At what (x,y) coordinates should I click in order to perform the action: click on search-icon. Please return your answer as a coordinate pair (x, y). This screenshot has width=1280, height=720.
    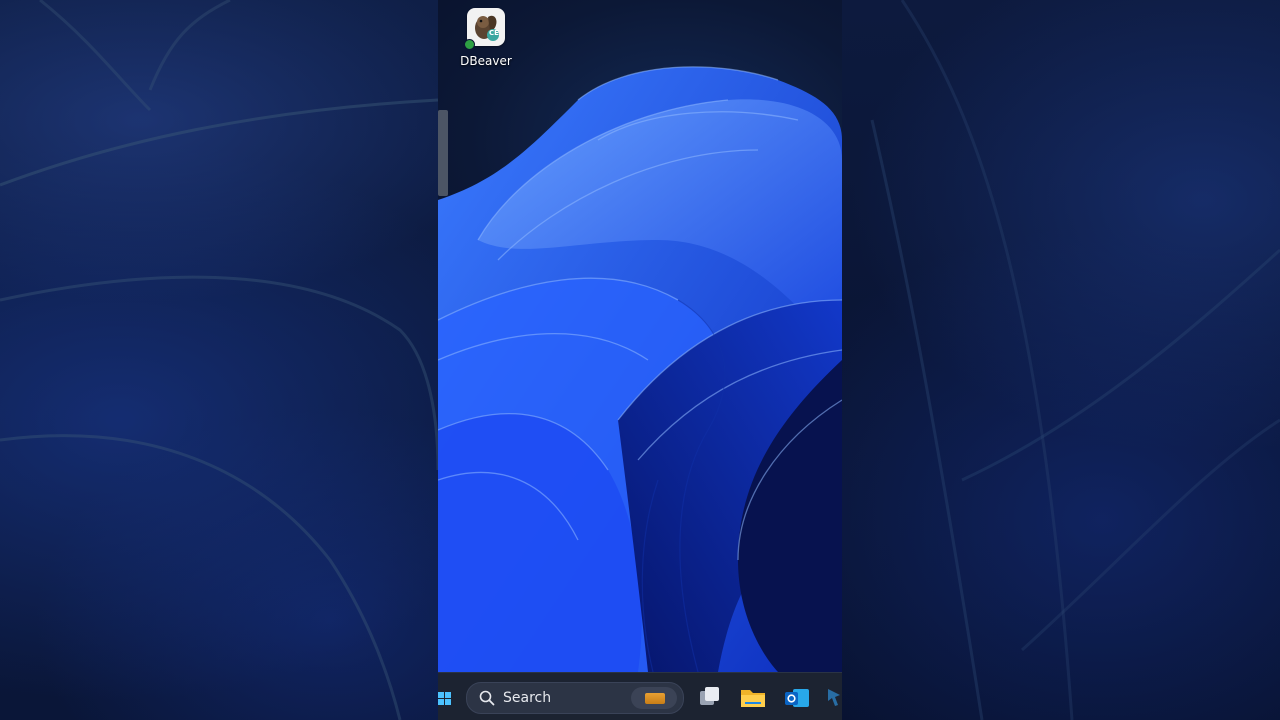
    Looking at the image, I should click on (487, 698).